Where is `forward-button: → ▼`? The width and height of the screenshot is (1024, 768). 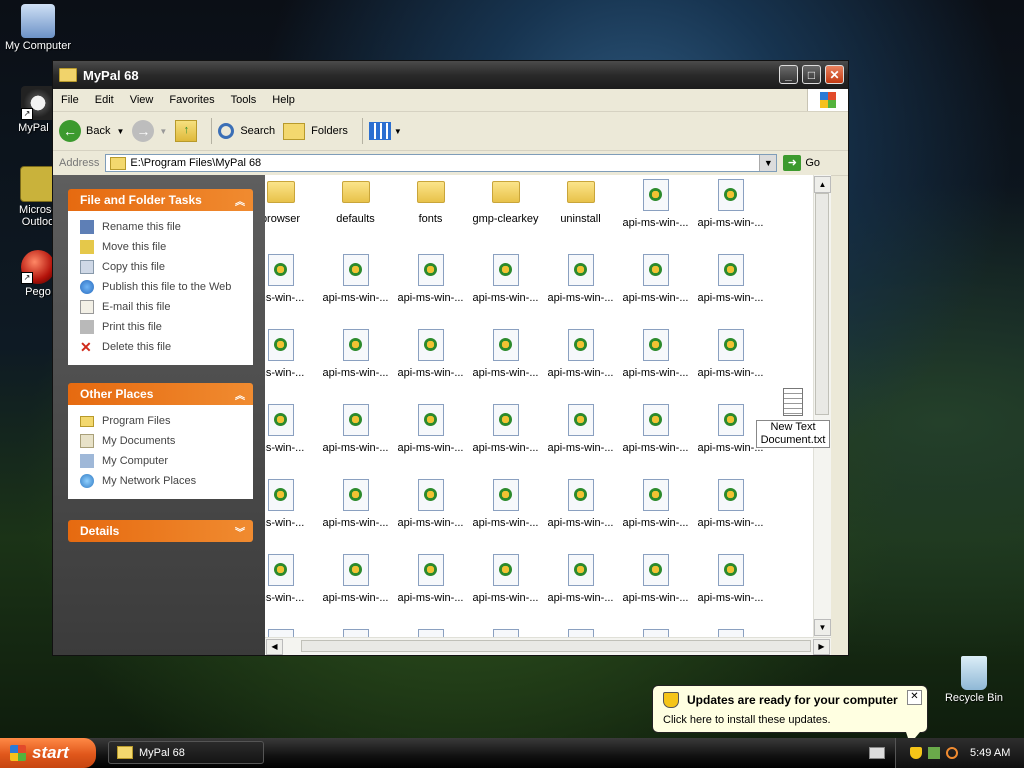
forward-button: → ▼ is located at coordinates (149, 131).